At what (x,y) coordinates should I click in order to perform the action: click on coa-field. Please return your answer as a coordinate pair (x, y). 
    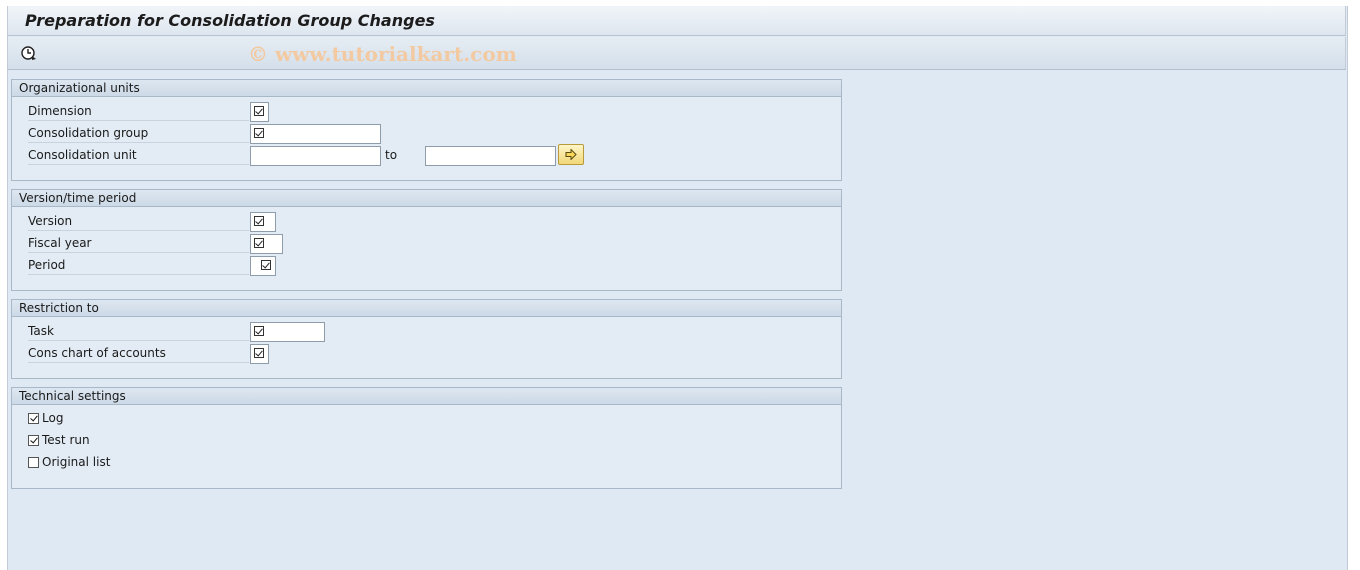
    Looking at the image, I should click on (259, 354).